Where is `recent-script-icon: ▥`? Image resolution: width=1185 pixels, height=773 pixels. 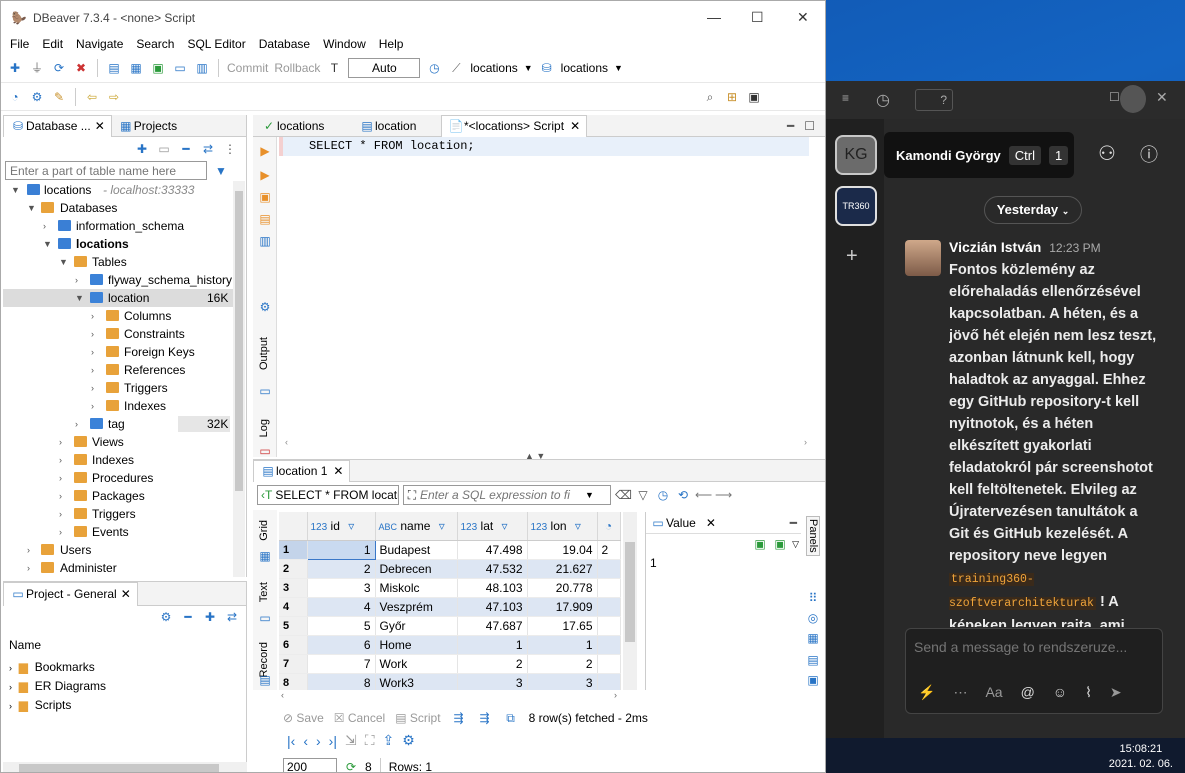 recent-script-icon: ▥ is located at coordinates (202, 68).